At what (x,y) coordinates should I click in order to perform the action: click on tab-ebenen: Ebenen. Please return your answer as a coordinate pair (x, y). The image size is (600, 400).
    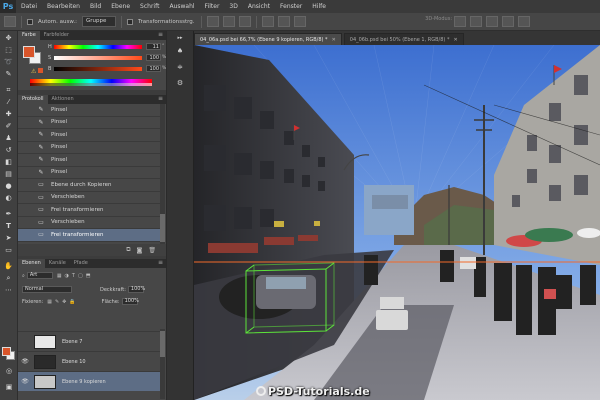
    Looking at the image, I should click on (31, 263).